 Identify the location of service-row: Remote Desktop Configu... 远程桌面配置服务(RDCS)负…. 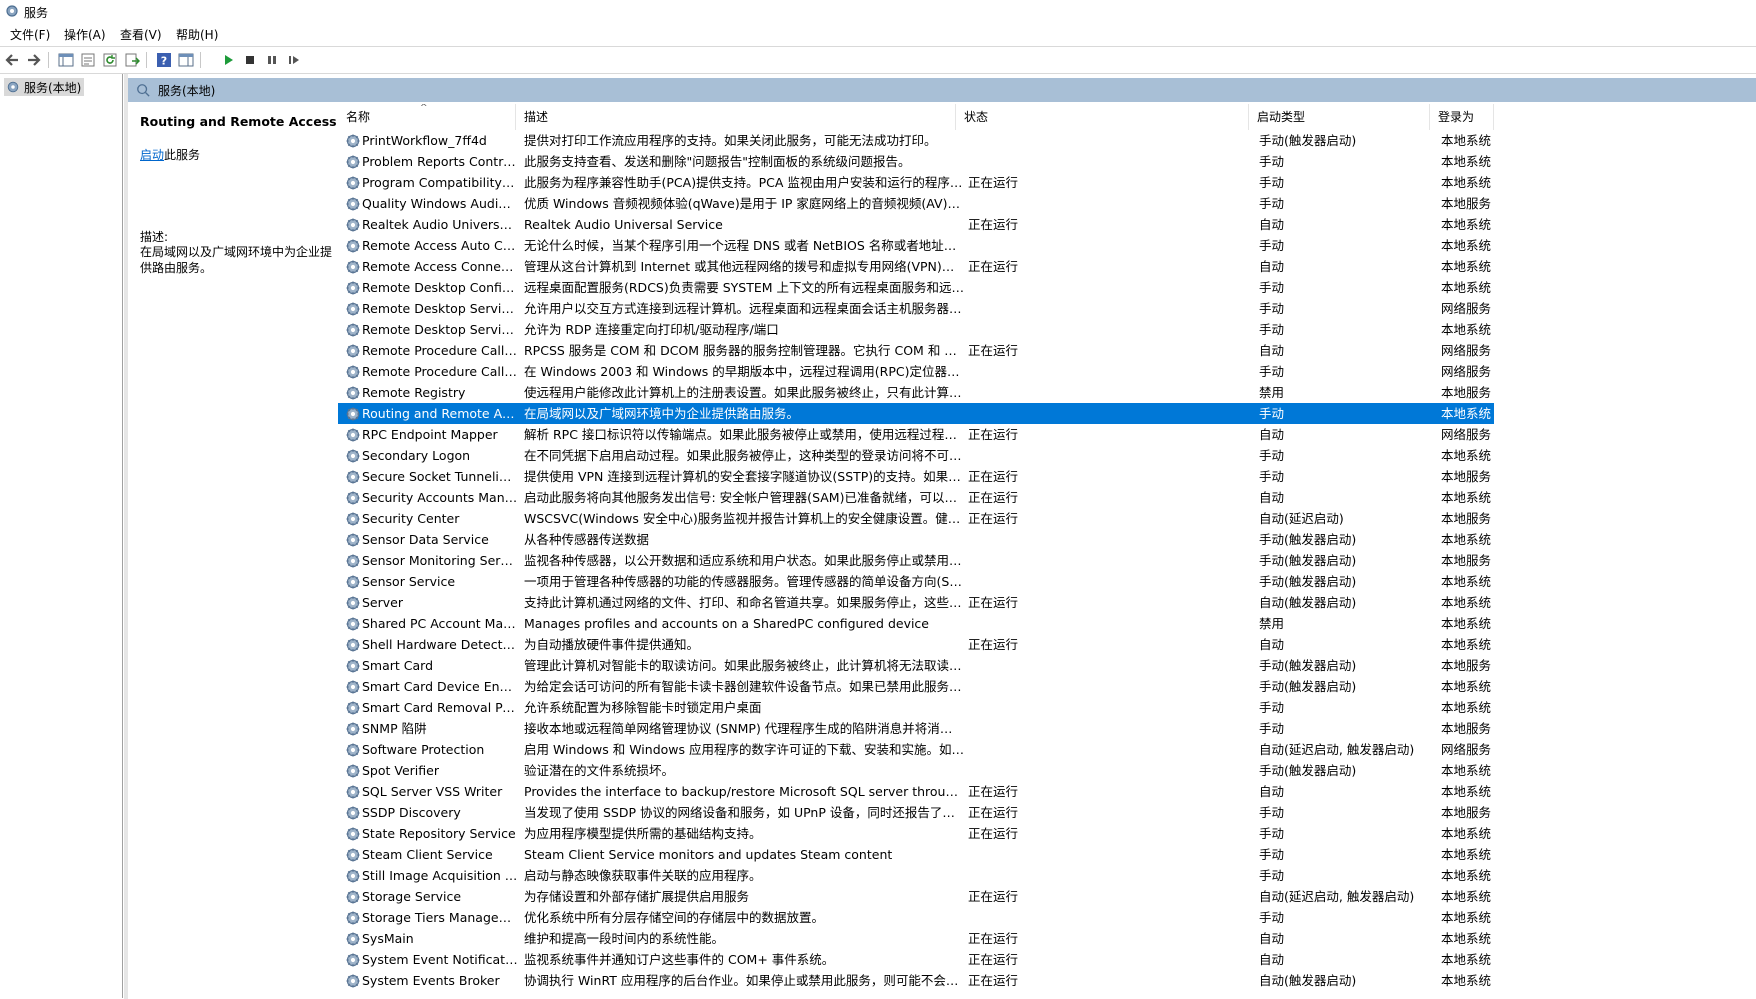
(916, 287).